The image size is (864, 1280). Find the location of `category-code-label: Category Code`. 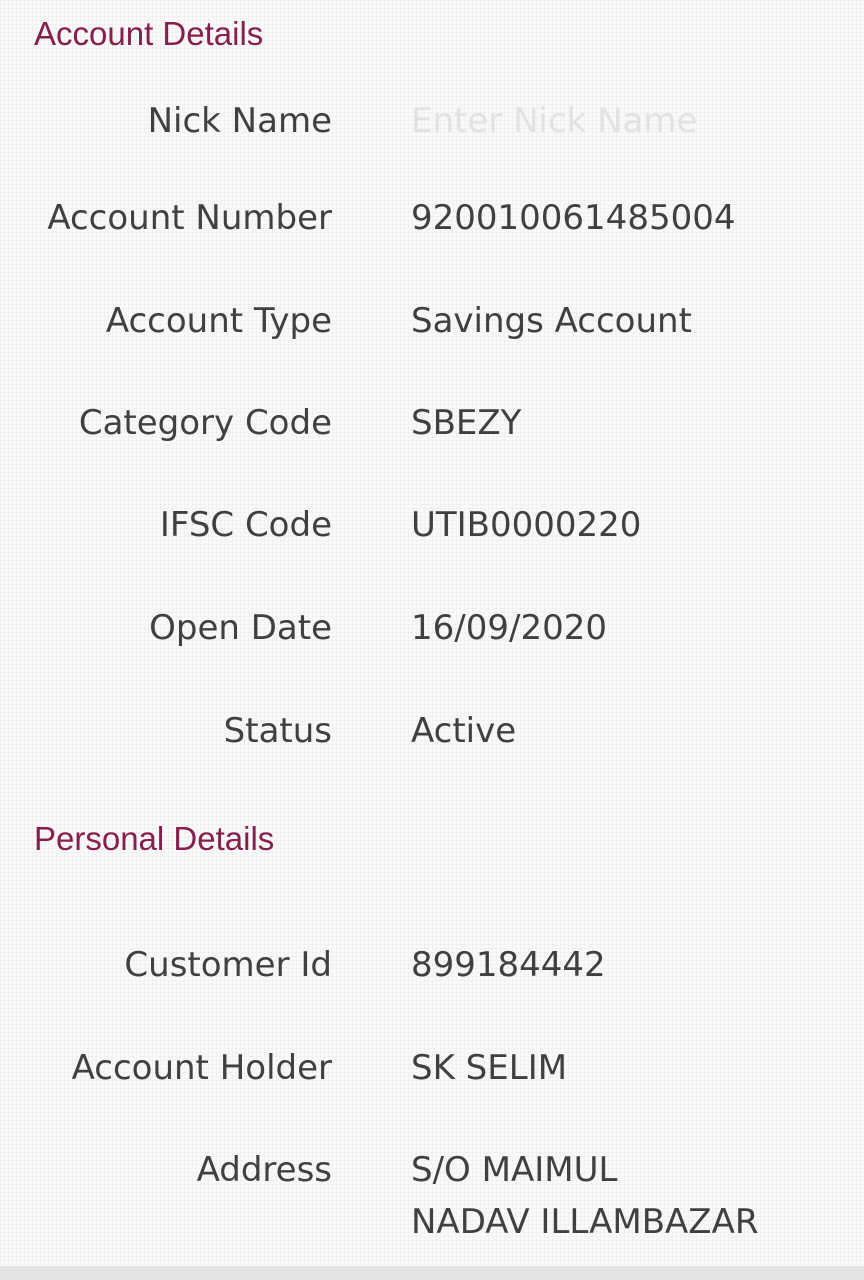

category-code-label: Category Code is located at coordinates (205, 423).